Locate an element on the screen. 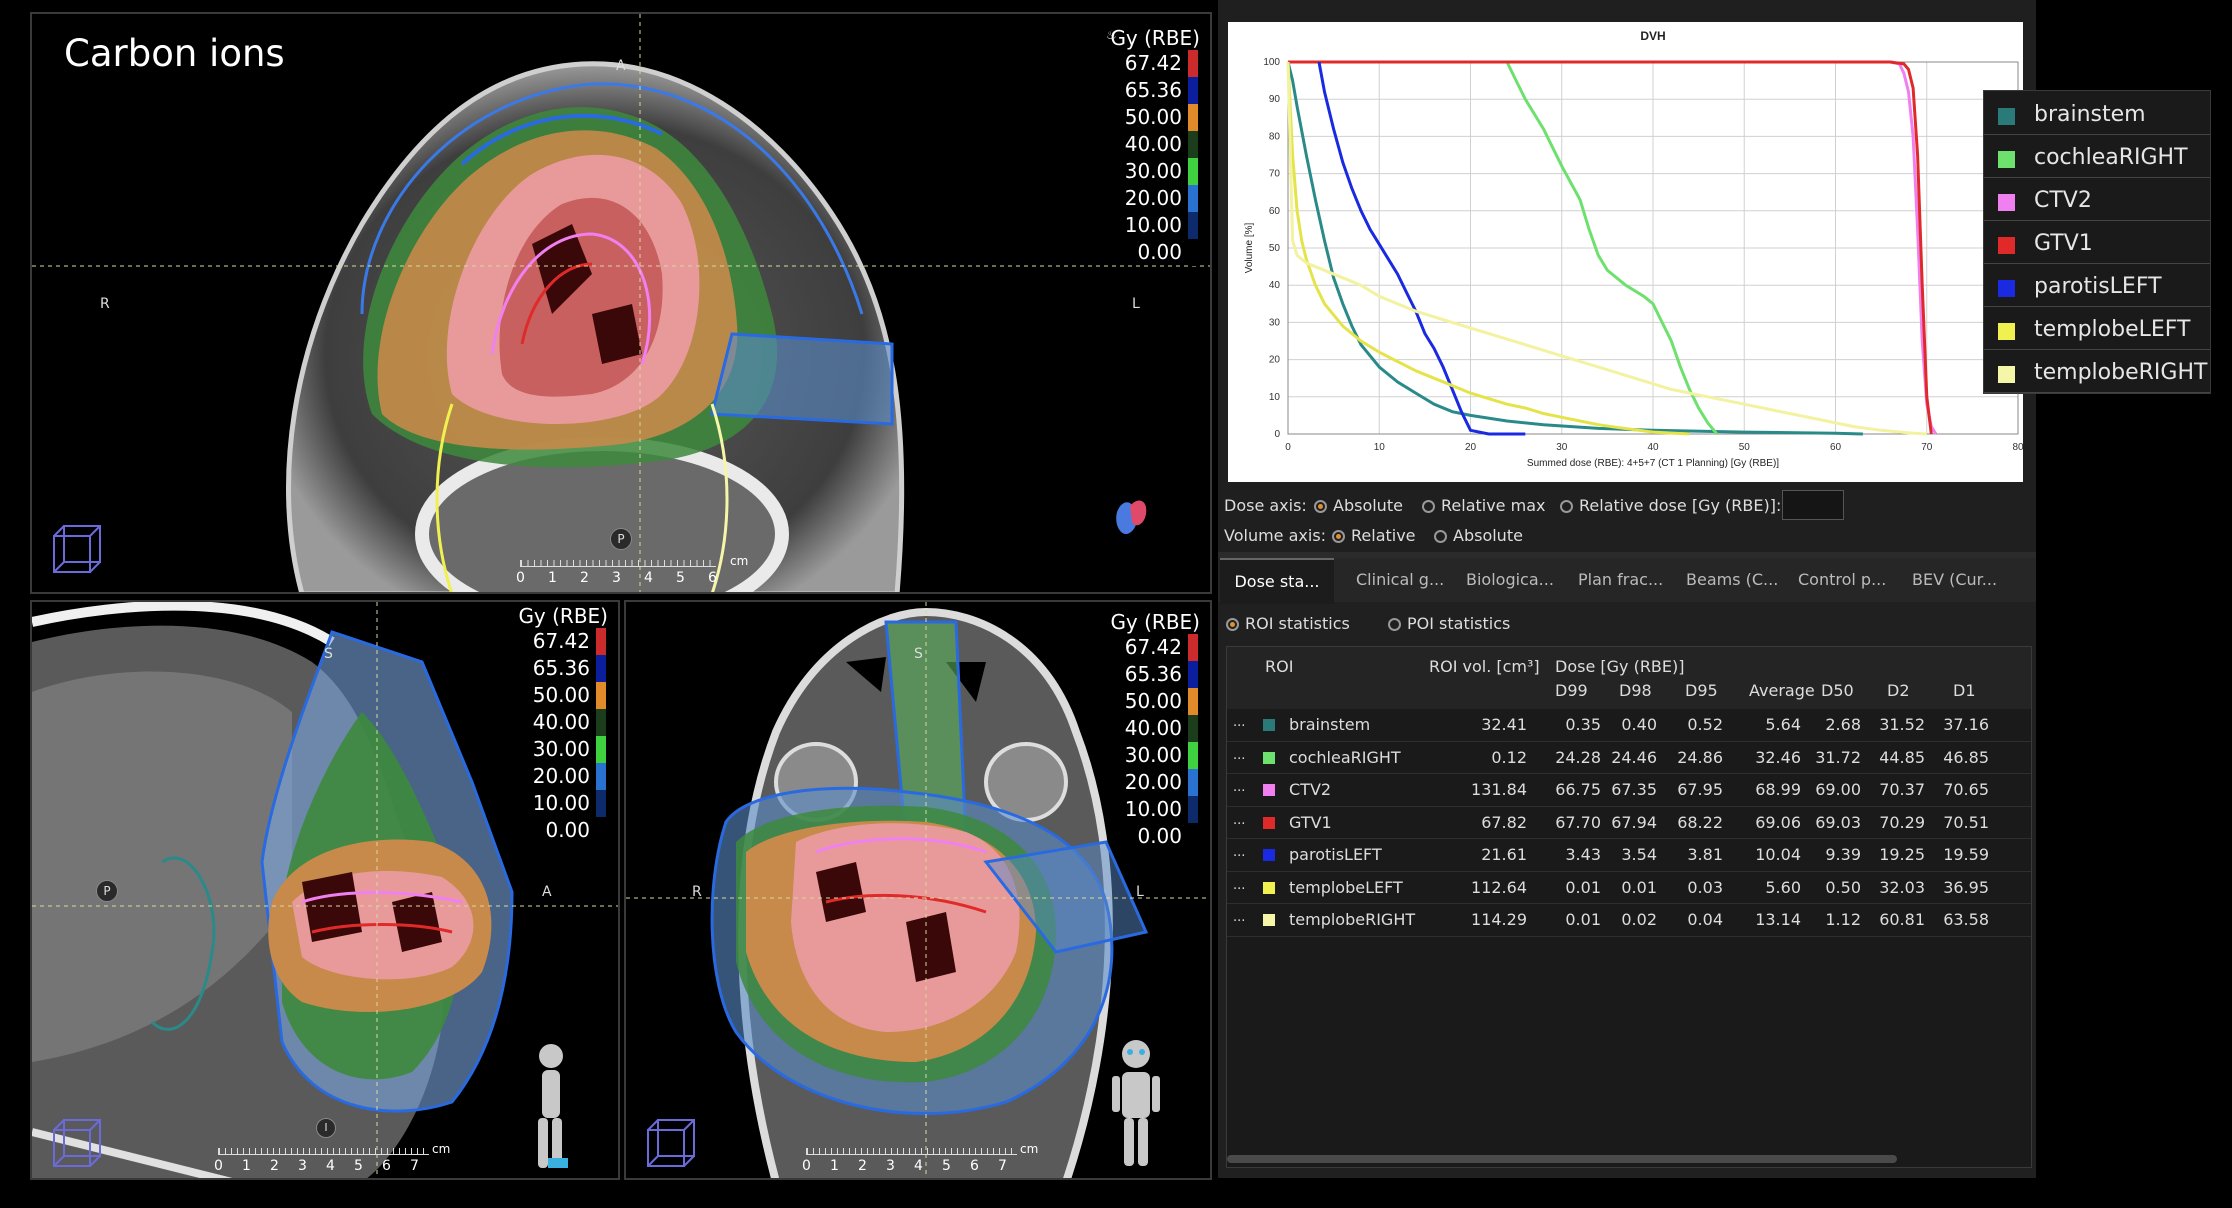 This screenshot has height=1208, width=2232. legend-item: CTV2 is located at coordinates (2097, 201).